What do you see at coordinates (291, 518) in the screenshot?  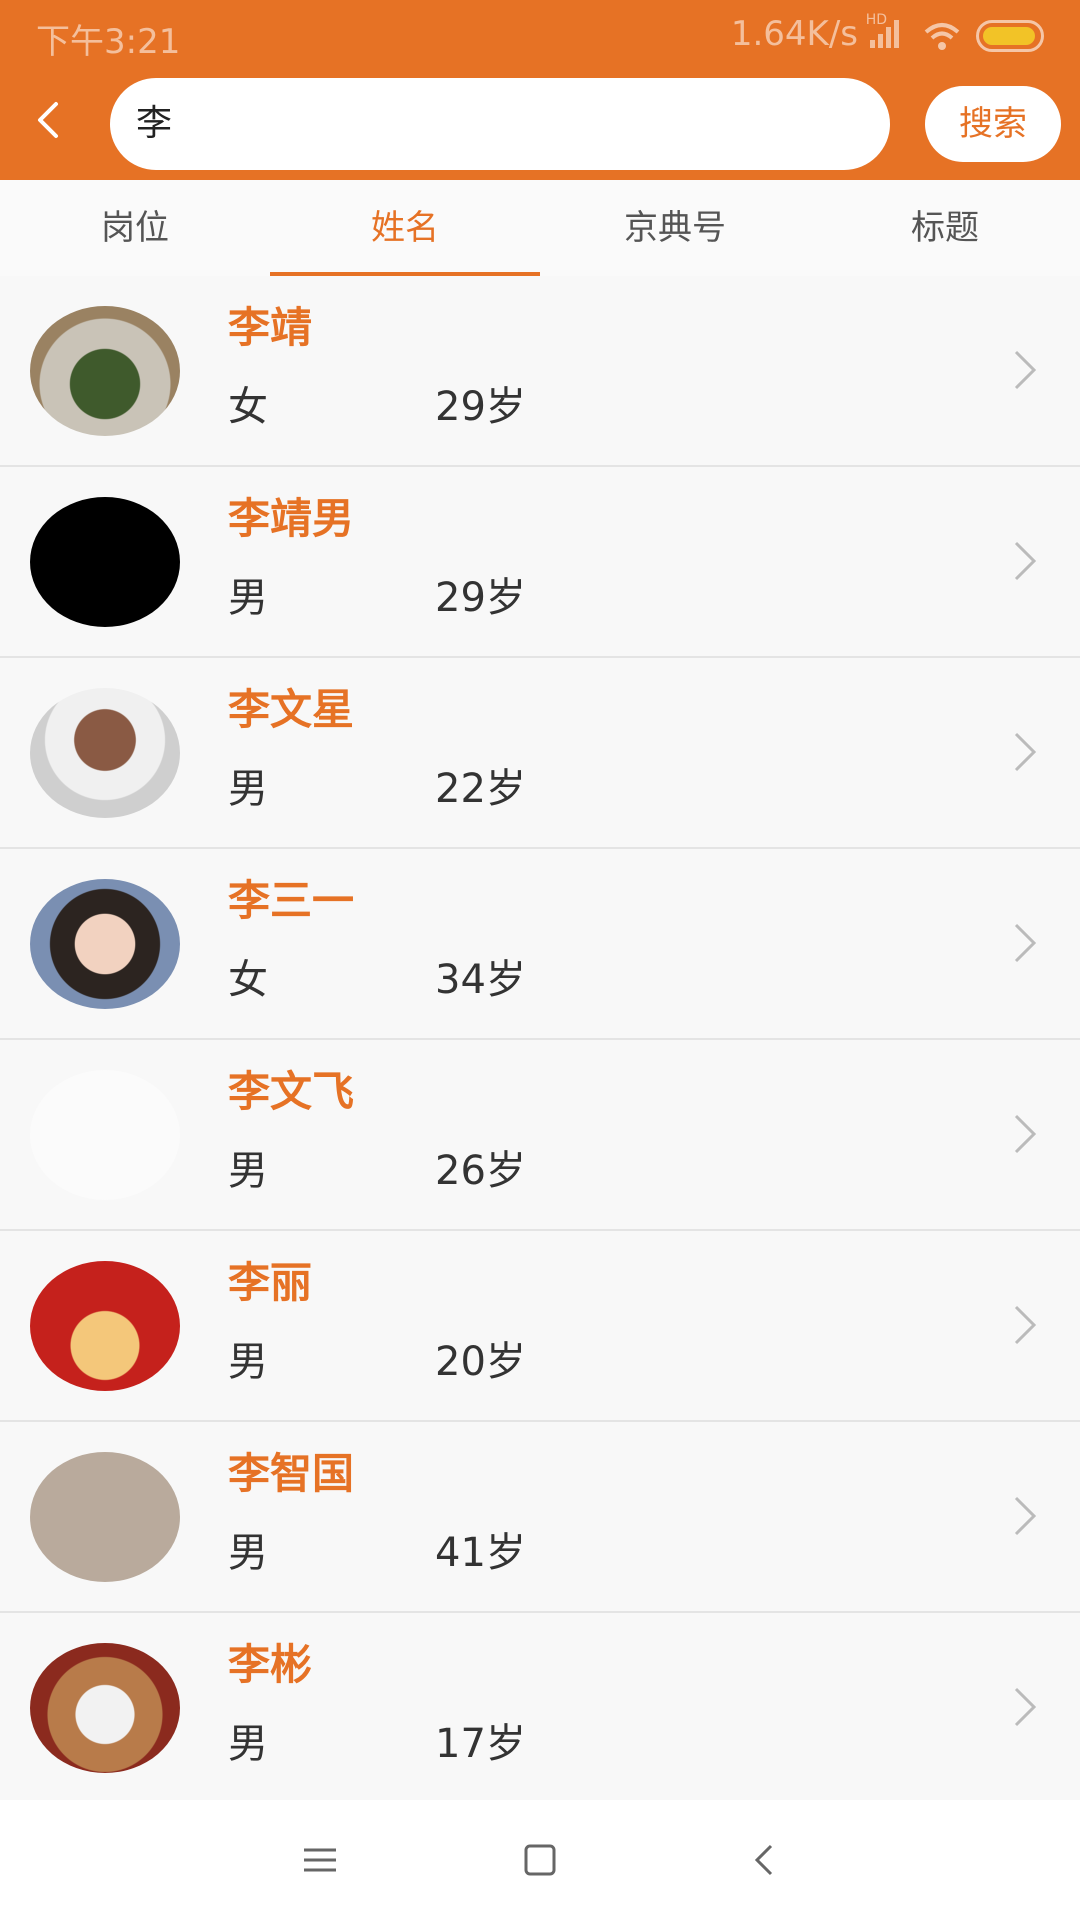 I see `person-name: 李靖男` at bounding box center [291, 518].